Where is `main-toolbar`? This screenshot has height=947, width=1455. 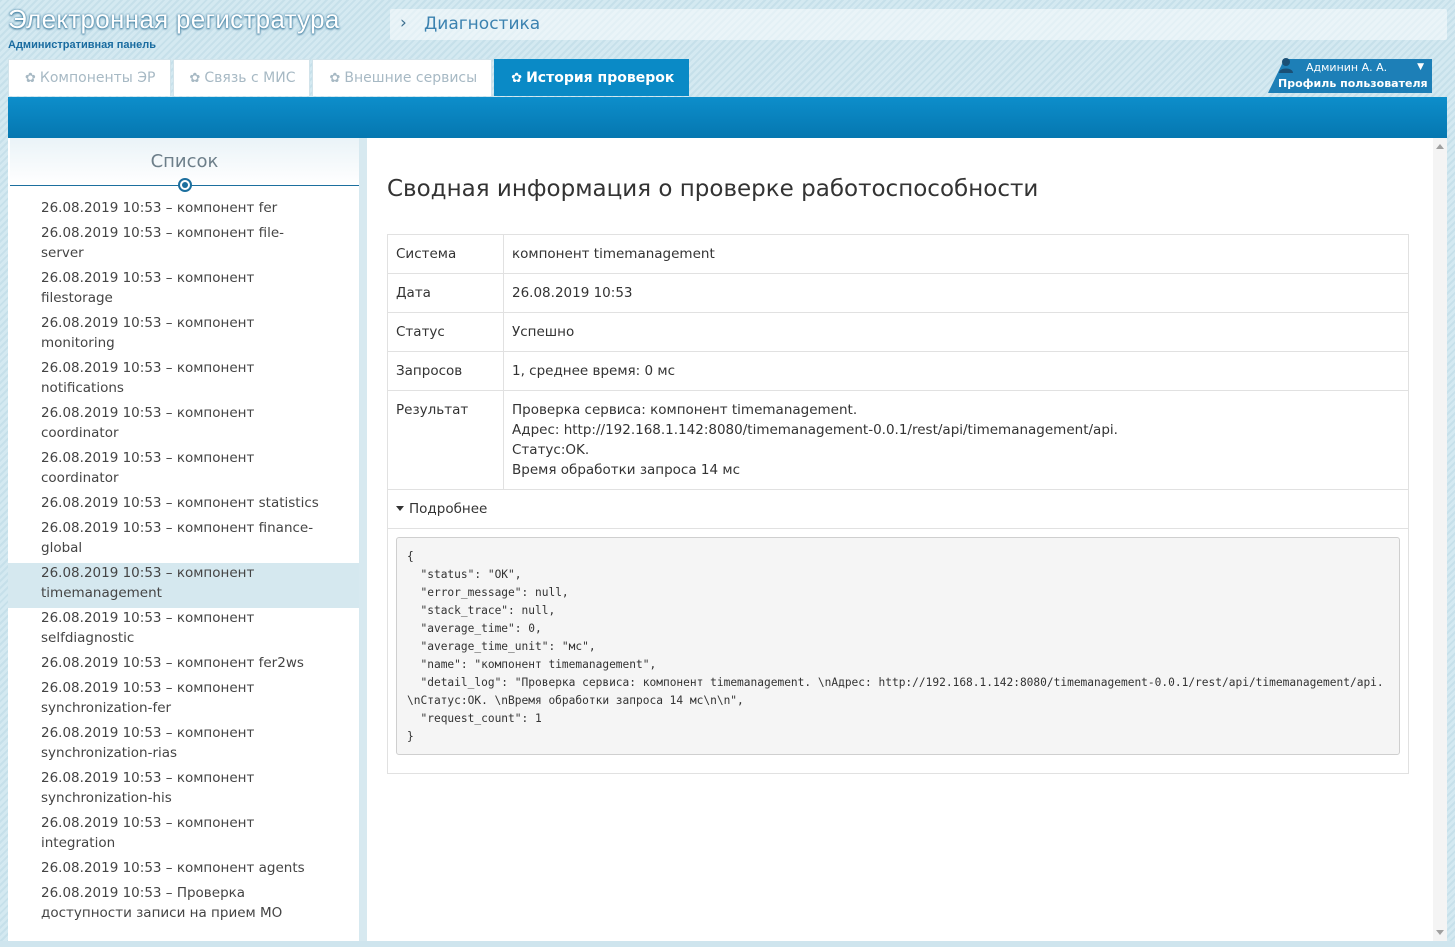
main-toolbar is located at coordinates (727, 117).